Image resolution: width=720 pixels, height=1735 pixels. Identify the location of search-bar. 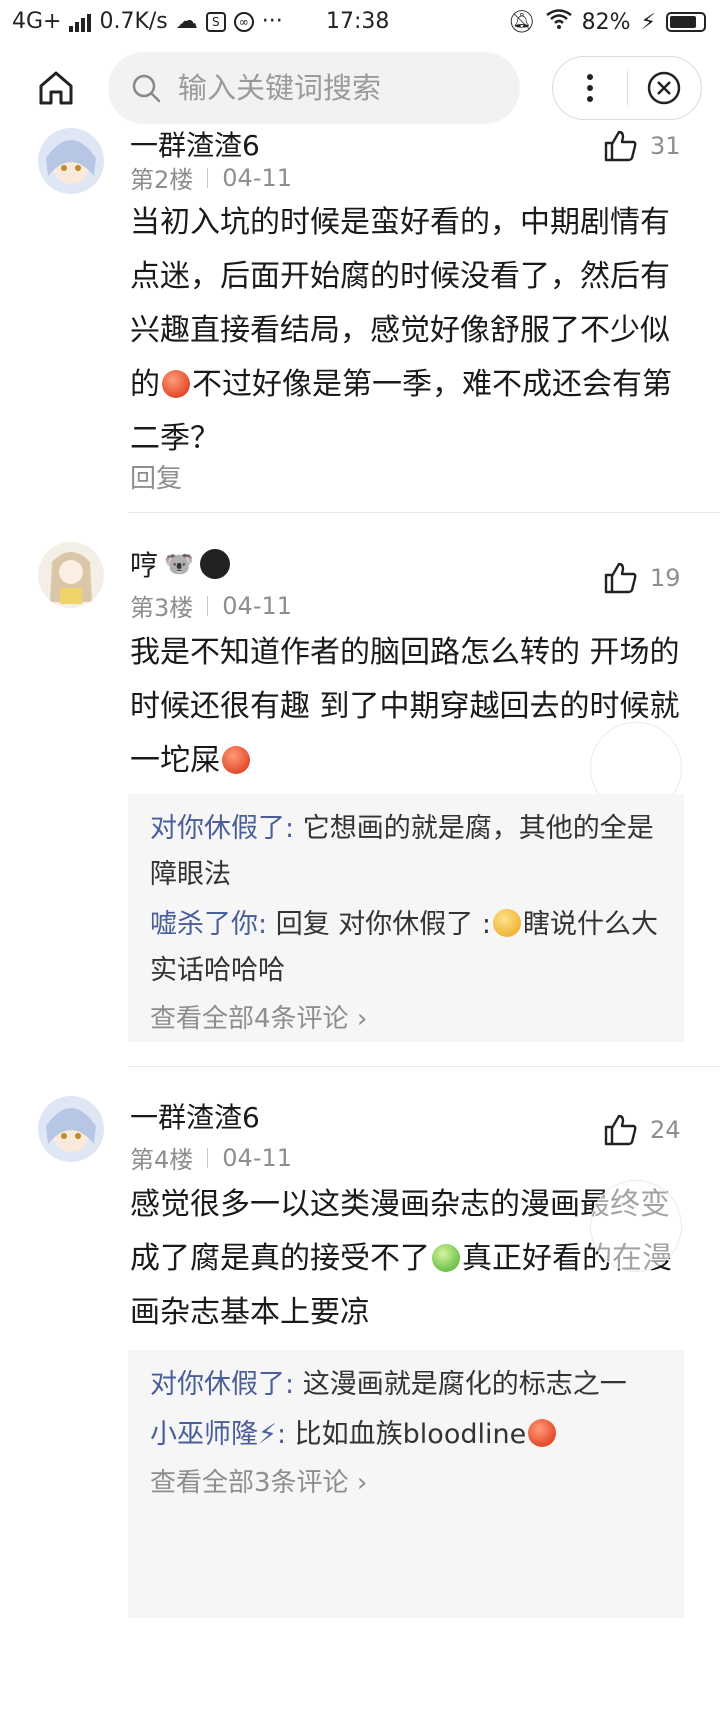
(314, 88).